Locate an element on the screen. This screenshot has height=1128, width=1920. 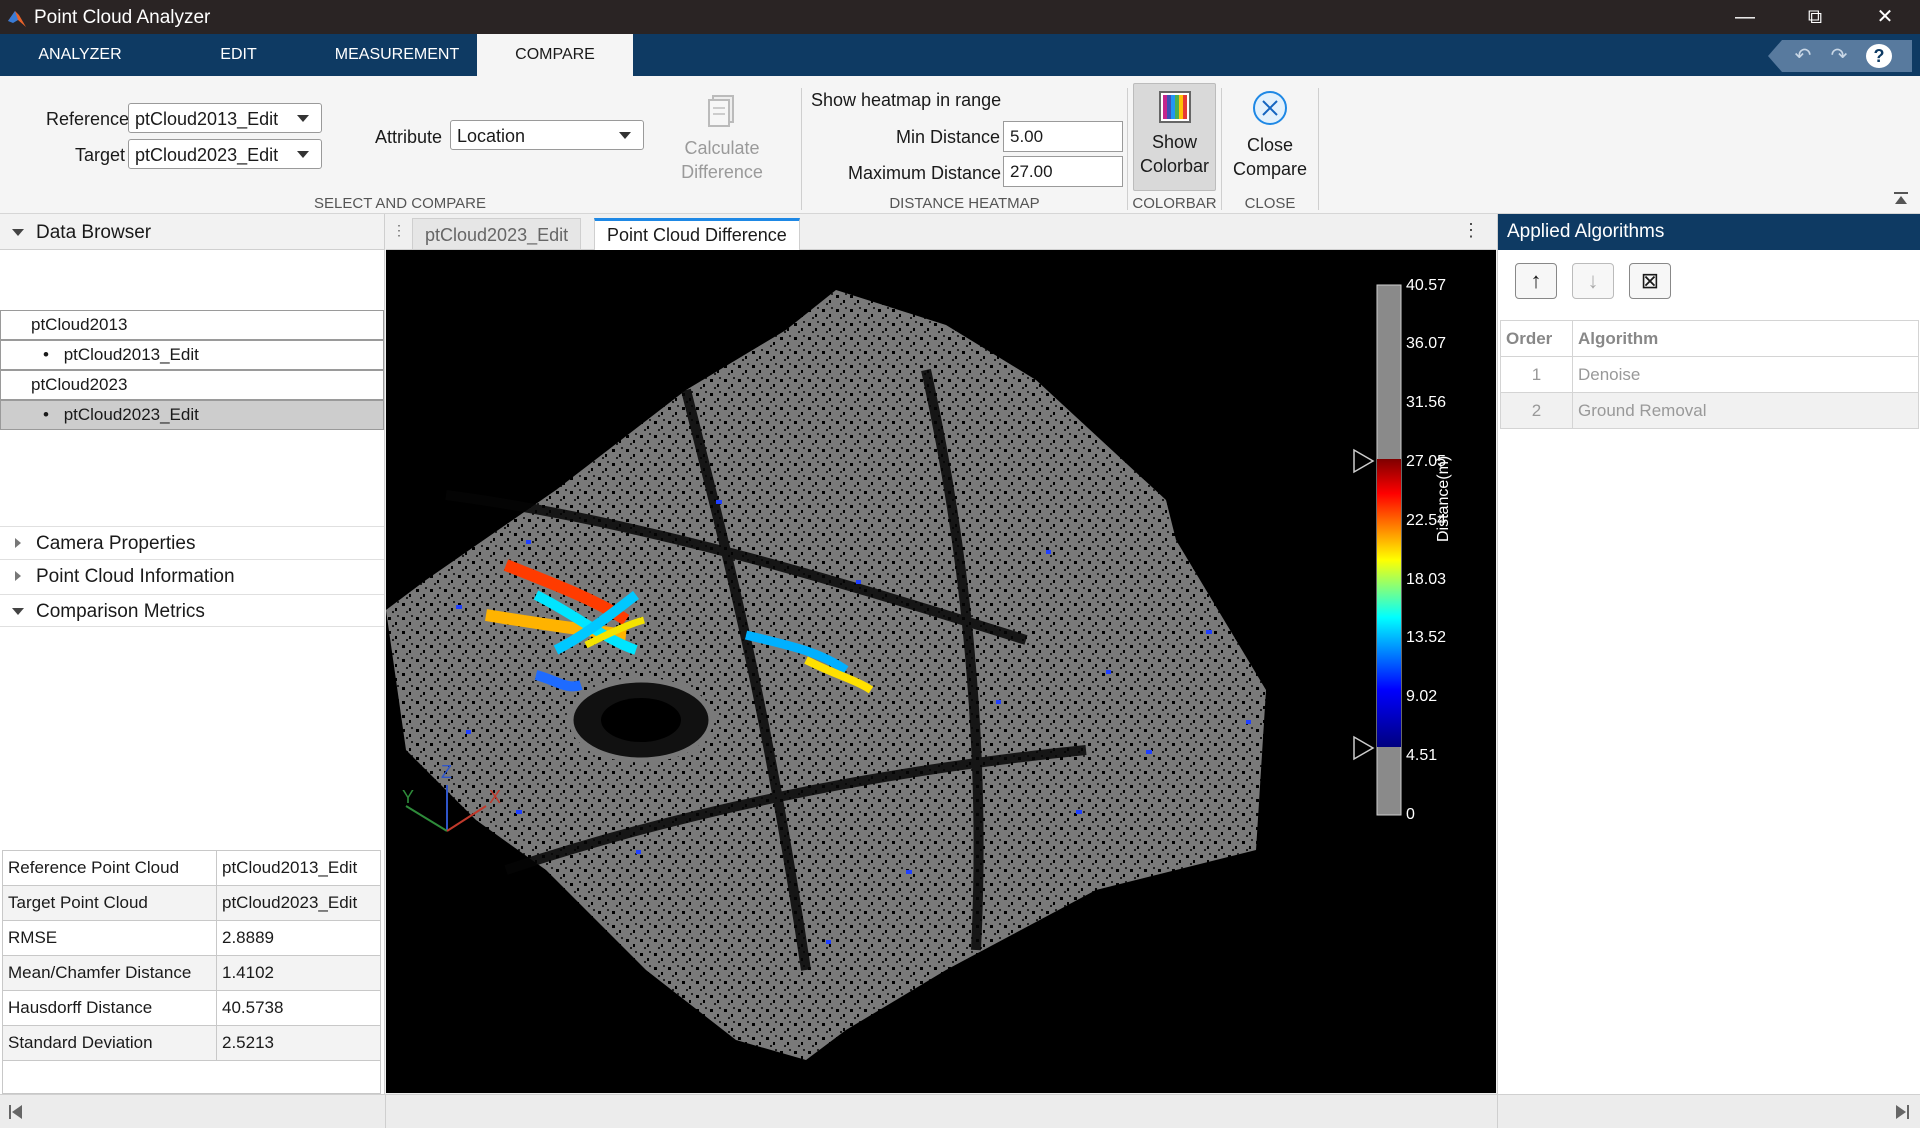
show-colorbar-label-1: Show is located at coordinates (1174, 142).